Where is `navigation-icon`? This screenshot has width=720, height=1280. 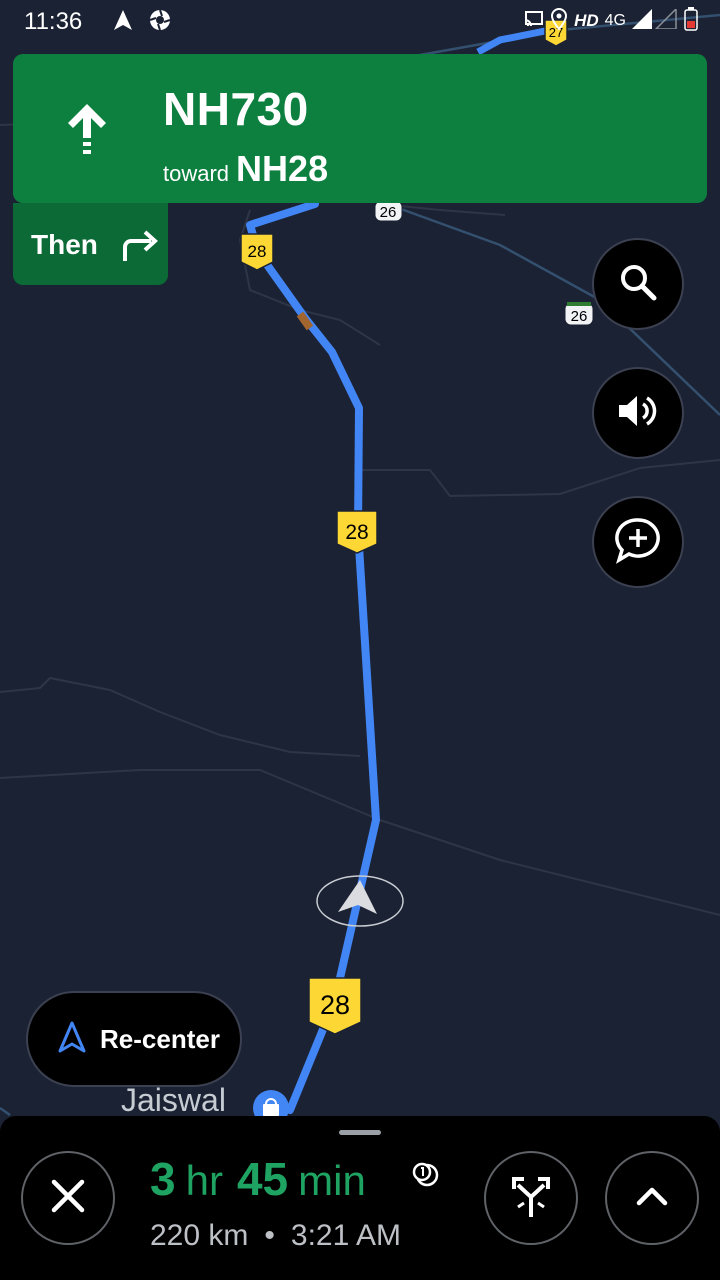 navigation-icon is located at coordinates (123, 22).